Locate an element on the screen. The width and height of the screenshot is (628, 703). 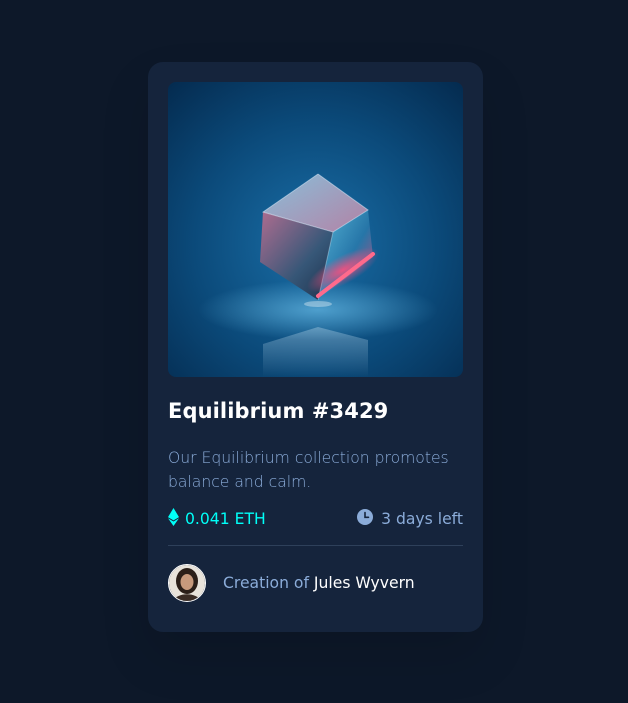
time-info: 3 days left is located at coordinates (410, 519).